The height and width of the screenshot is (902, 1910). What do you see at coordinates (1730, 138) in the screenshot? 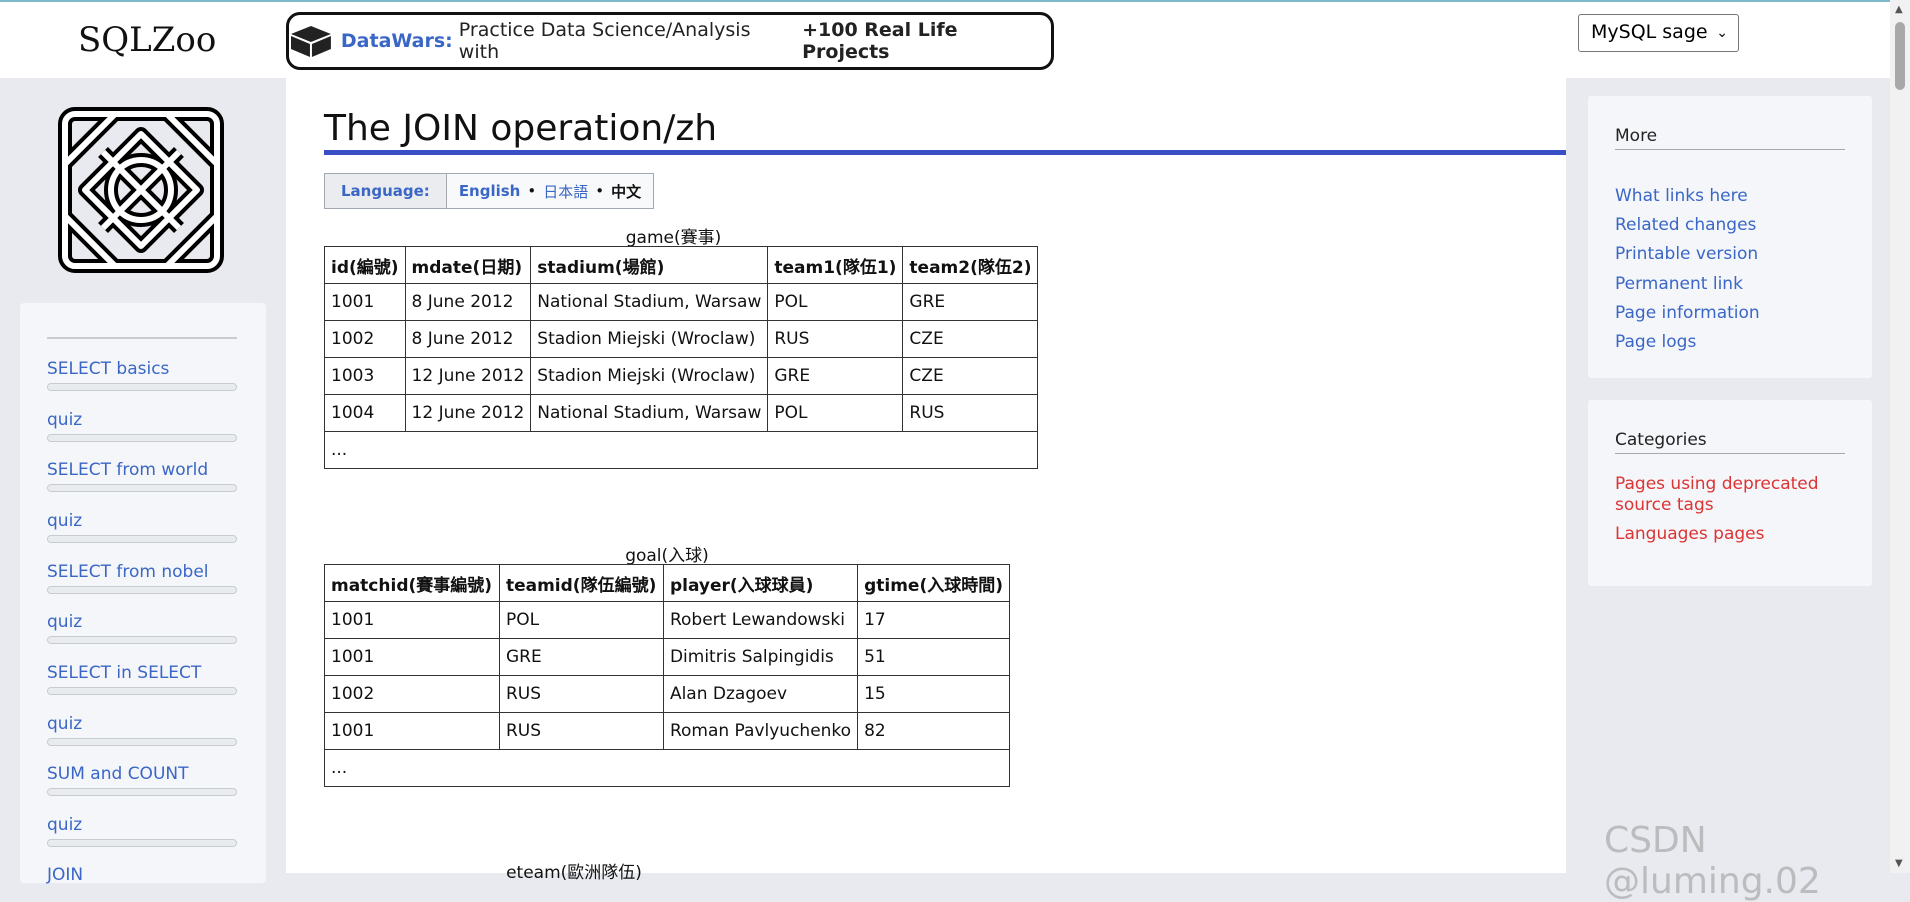
I see `more-portlet-title: More` at bounding box center [1730, 138].